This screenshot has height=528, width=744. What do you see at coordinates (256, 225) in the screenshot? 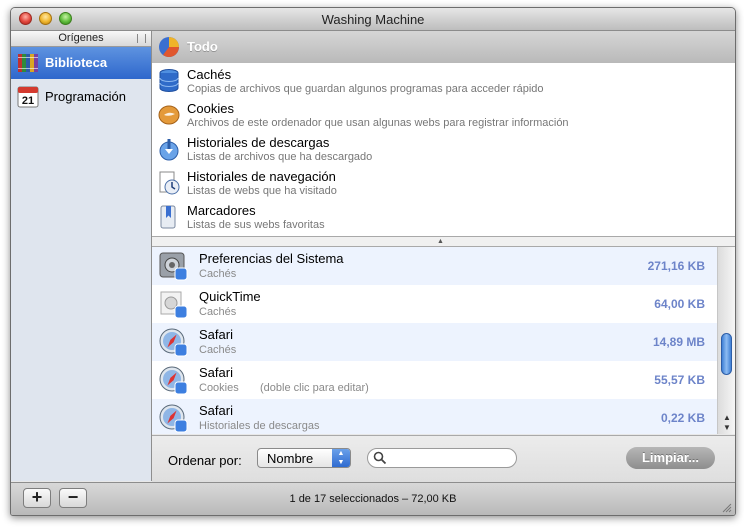
I see `category-description: Listas de sus webs favoritas` at bounding box center [256, 225].